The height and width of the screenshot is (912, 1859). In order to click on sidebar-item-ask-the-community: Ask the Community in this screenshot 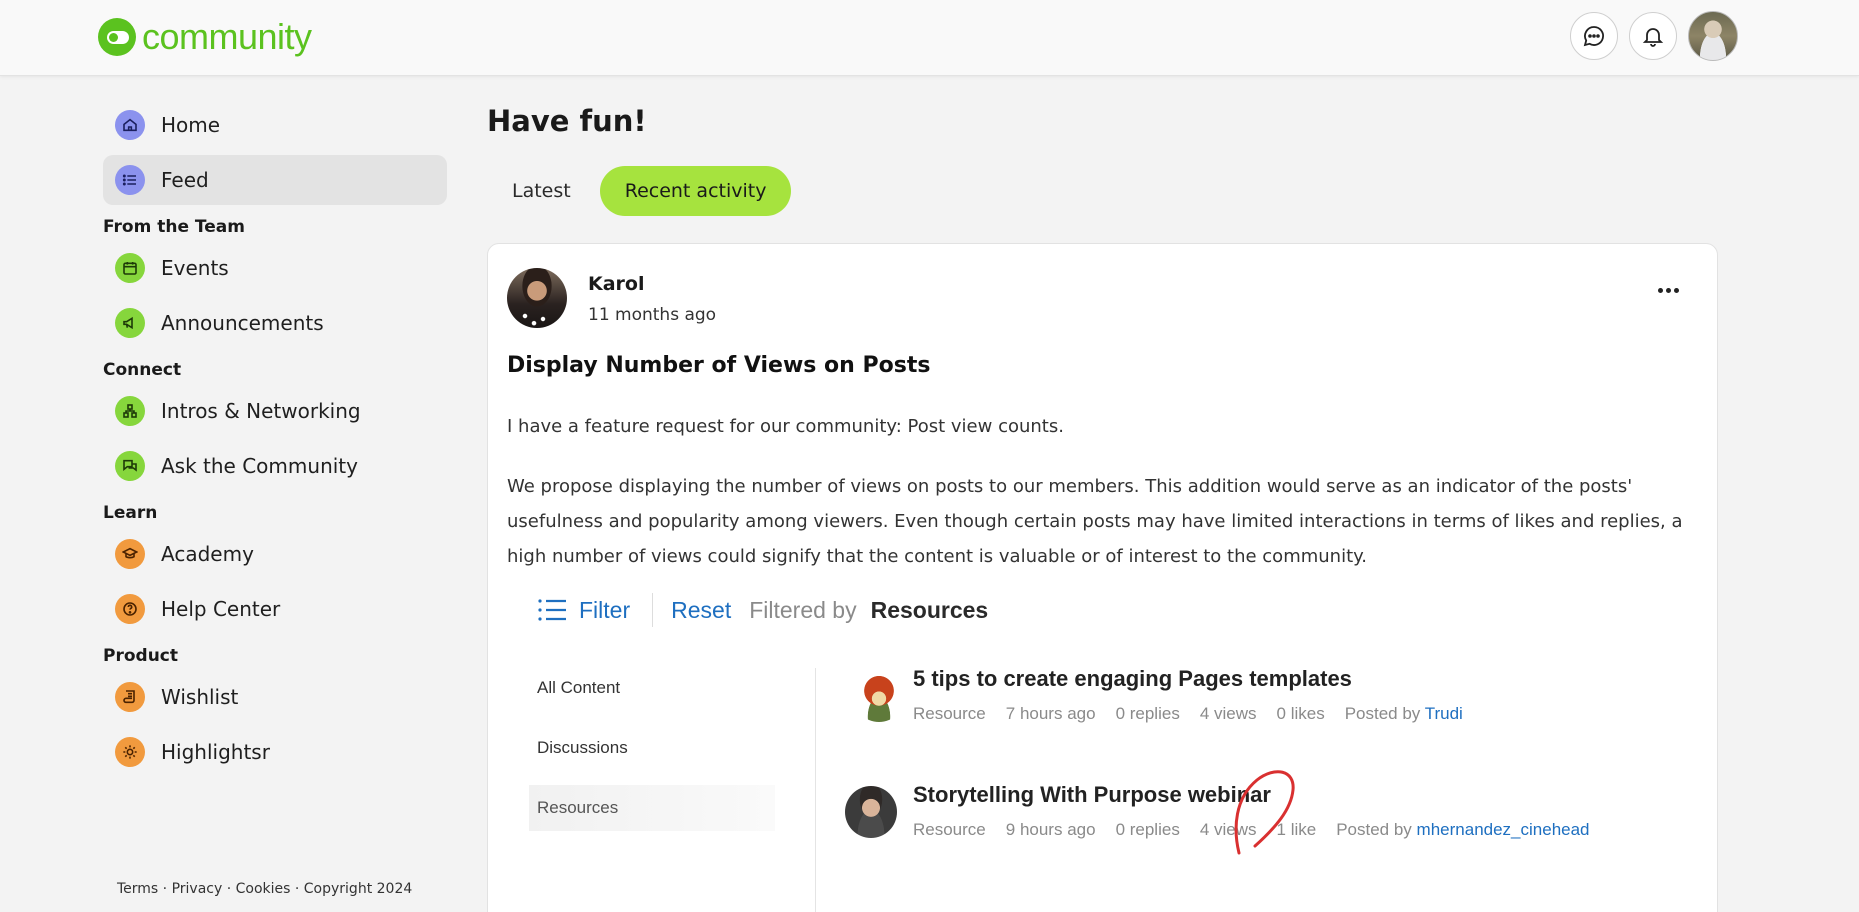, I will do `click(275, 466)`.